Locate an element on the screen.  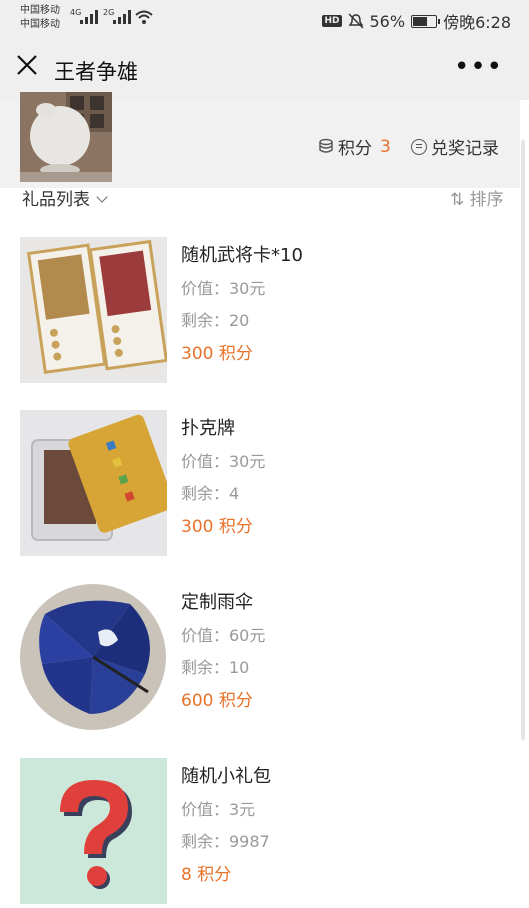
battery-percent: 56% is located at coordinates (387, 21).